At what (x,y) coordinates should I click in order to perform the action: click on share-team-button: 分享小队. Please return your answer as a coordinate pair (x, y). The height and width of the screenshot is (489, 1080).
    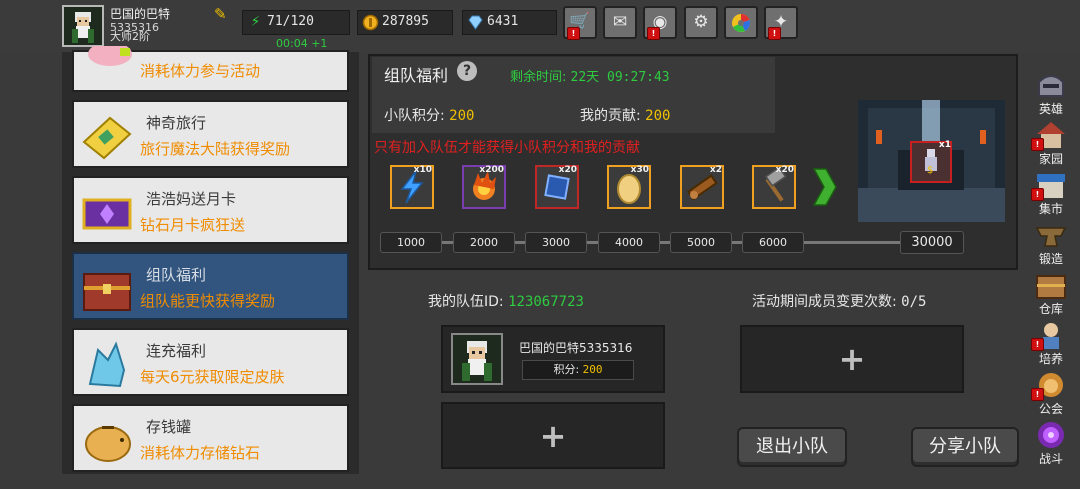
    Looking at the image, I should click on (965, 447).